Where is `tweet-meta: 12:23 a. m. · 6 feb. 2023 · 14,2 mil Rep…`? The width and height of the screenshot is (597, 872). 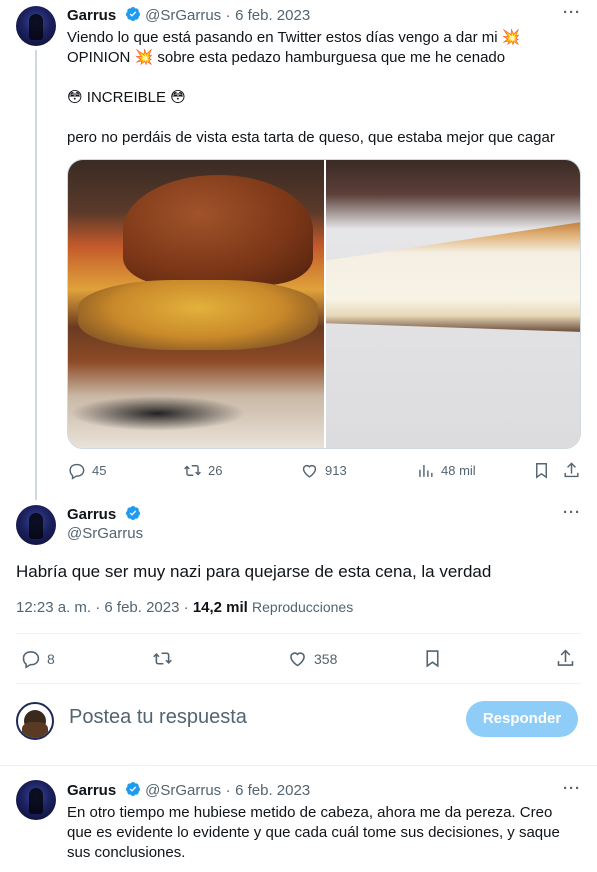 tweet-meta: 12:23 a. m. · 6 feb. 2023 · 14,2 mil Rep… is located at coordinates (184, 607).